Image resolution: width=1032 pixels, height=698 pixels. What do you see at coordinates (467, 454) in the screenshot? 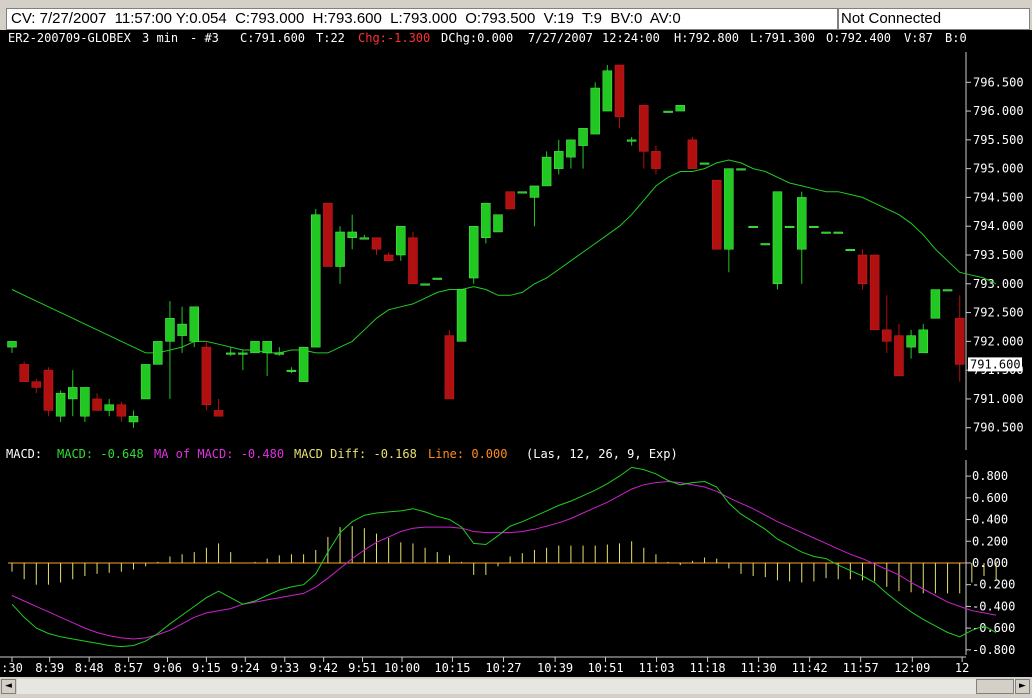
I see `line-readout: Line: 0.000` at bounding box center [467, 454].